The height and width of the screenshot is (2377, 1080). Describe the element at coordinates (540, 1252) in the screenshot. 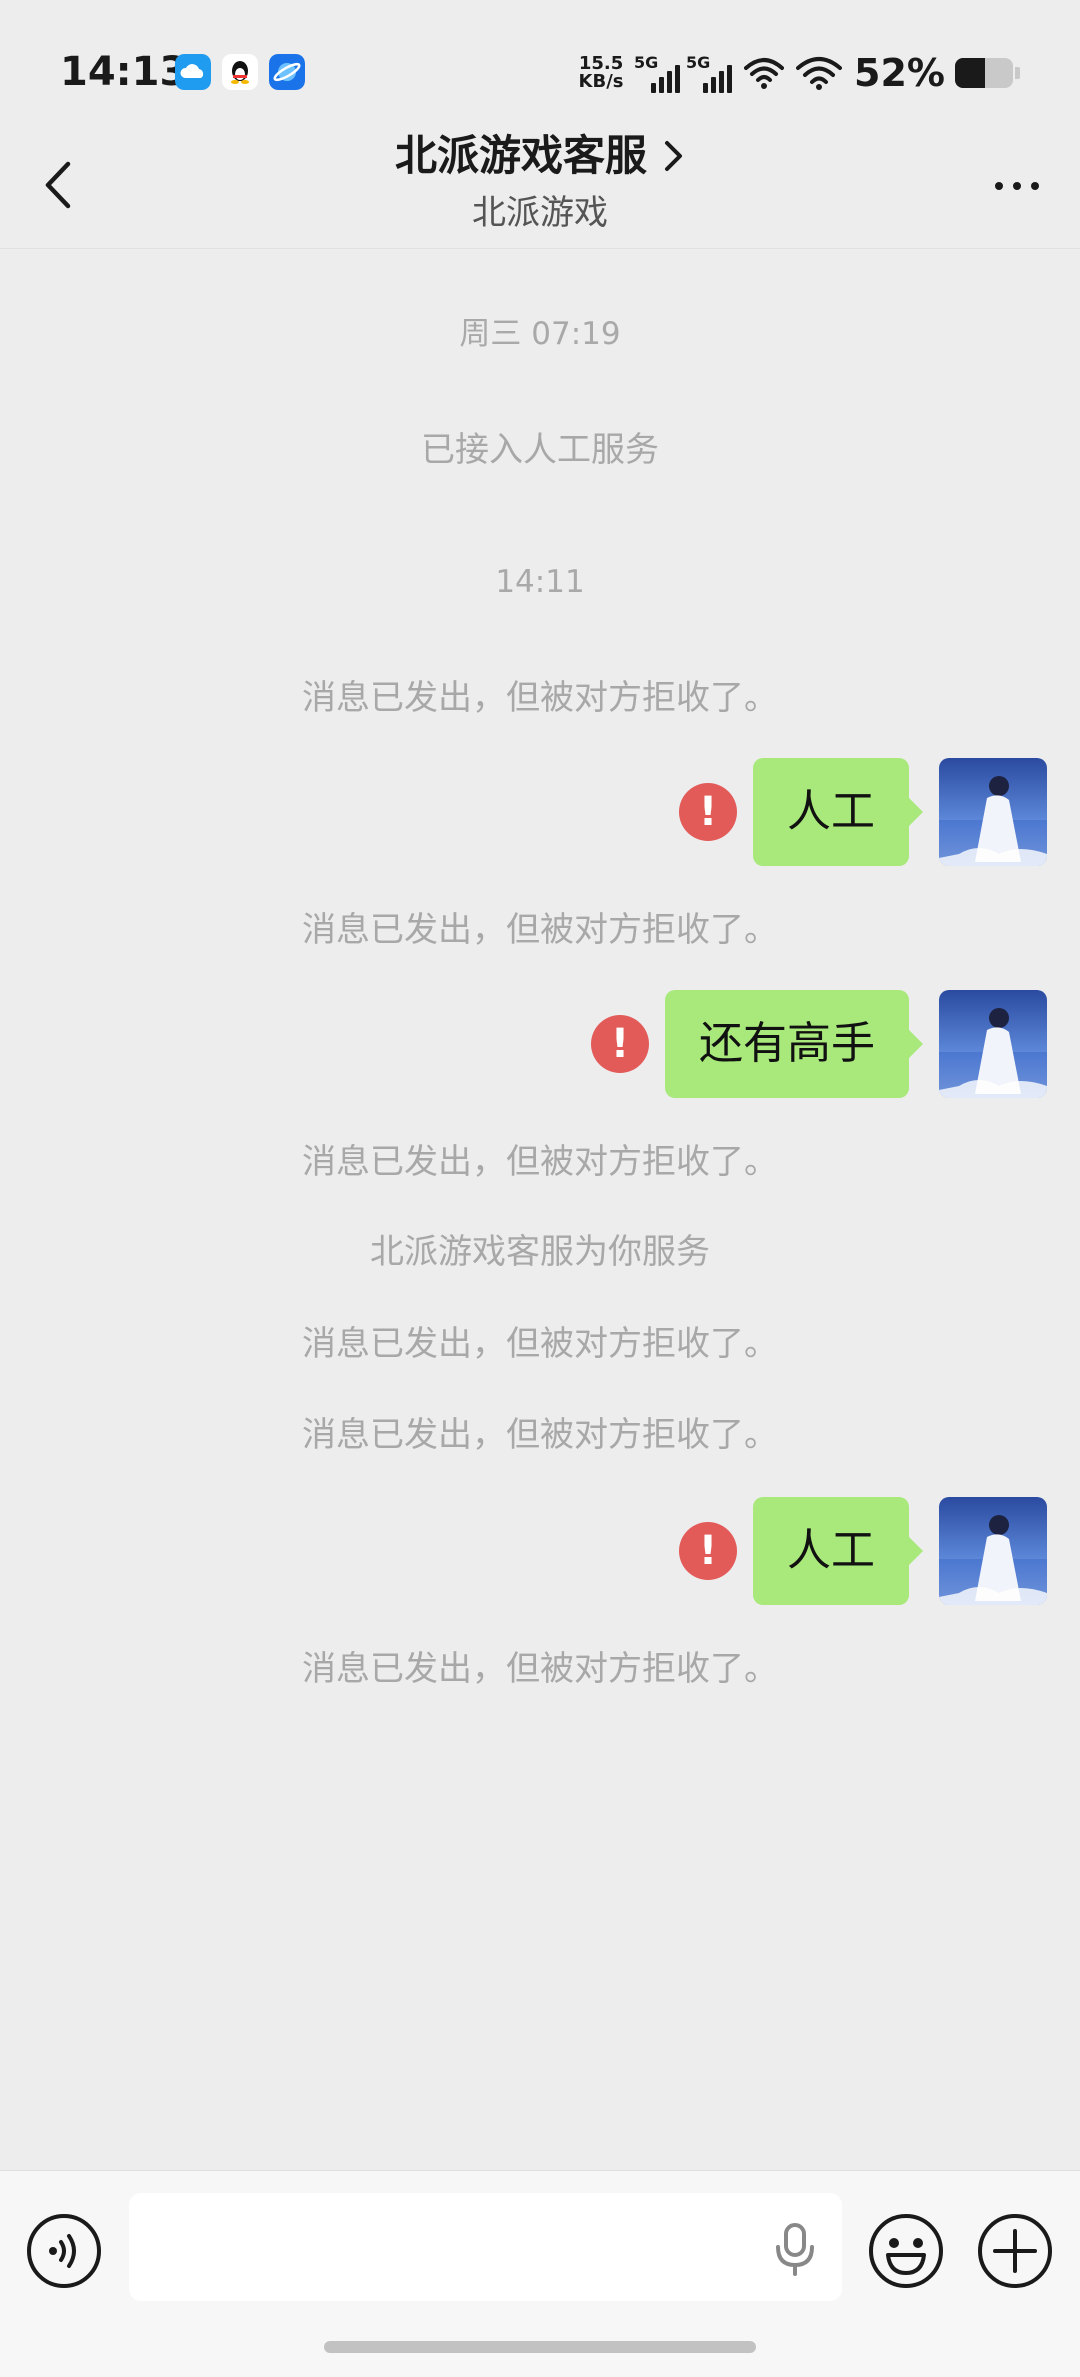

I see `system-notice: 北派游戏客服为你服务` at that location.